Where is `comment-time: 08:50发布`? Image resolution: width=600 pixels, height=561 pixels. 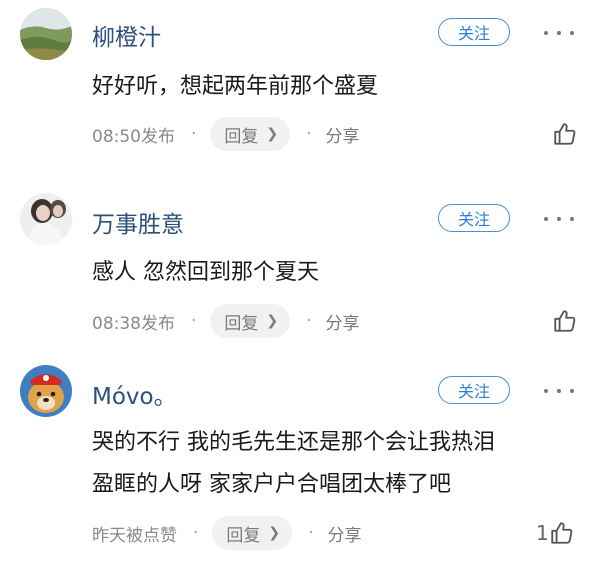
comment-time: 08:50发布 is located at coordinates (133, 136).